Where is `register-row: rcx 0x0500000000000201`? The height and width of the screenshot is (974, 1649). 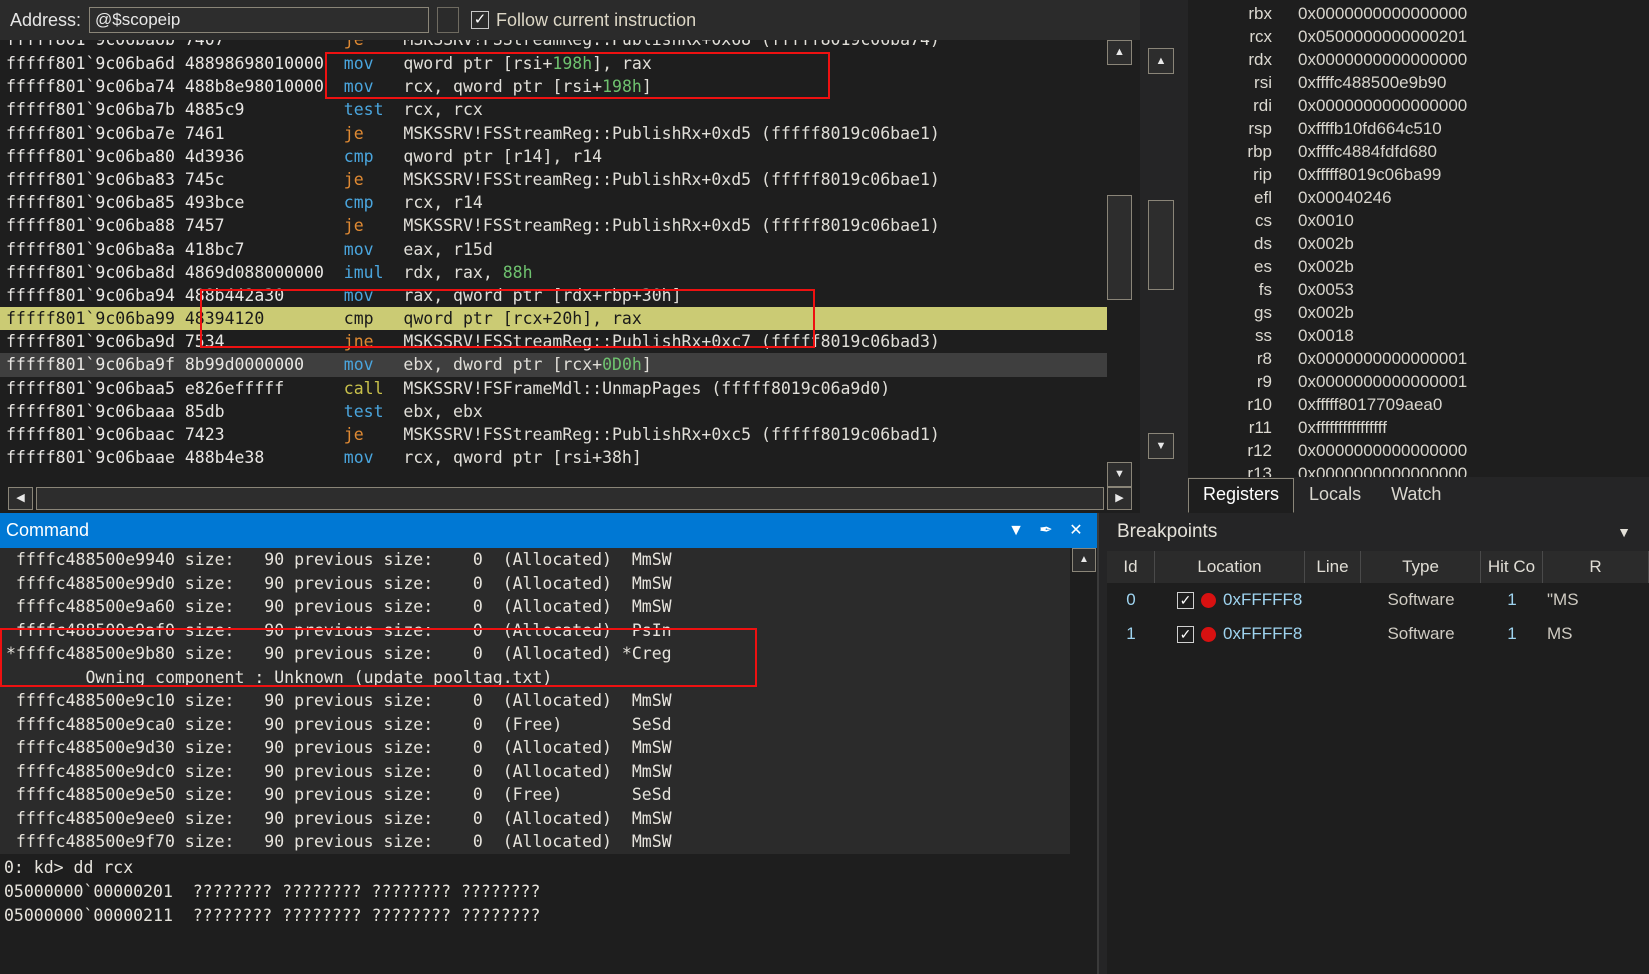 register-row: rcx 0x0500000000000201 is located at coordinates (1418, 36).